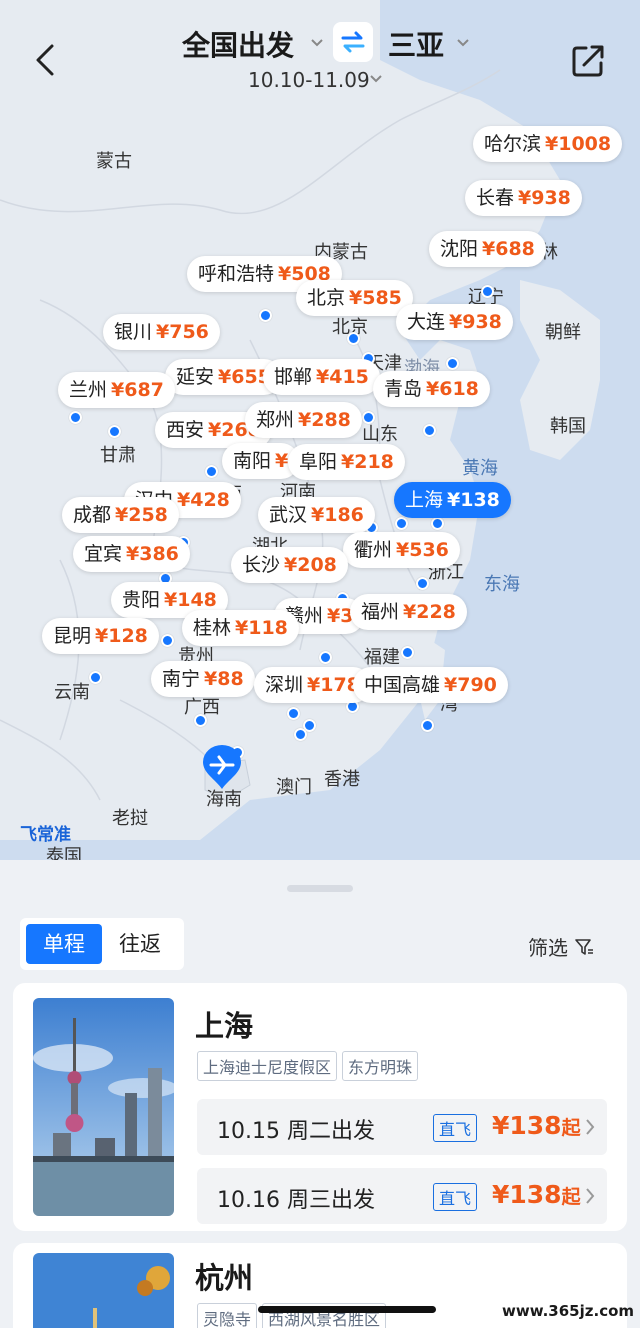  What do you see at coordinates (294, 787) in the screenshot?
I see `region-label: 澳门` at bounding box center [294, 787].